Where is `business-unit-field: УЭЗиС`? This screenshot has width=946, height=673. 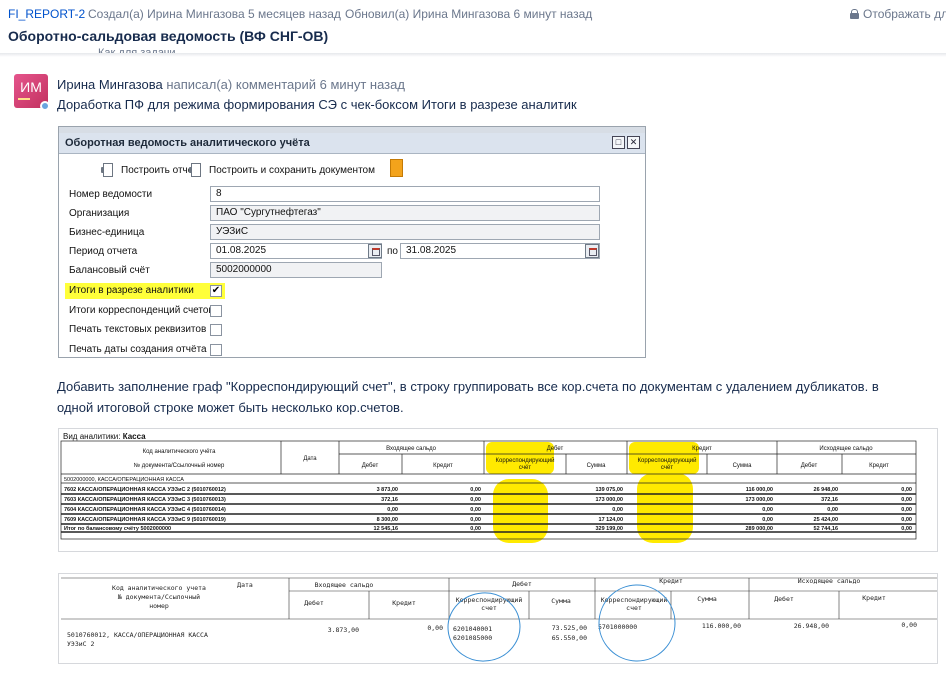 business-unit-field: УЭЗиС is located at coordinates (405, 232).